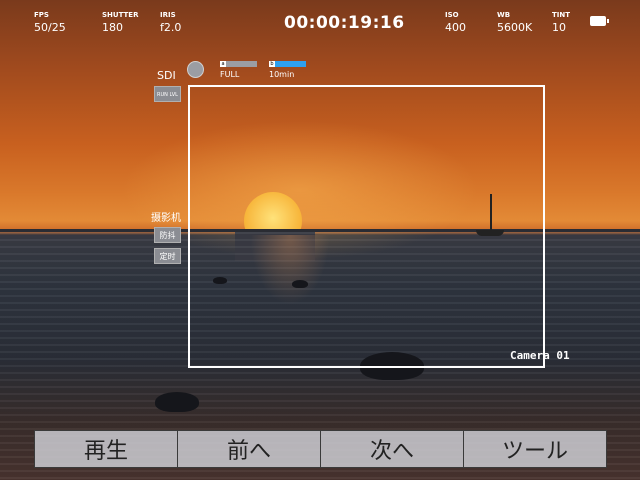 Image resolution: width=640 pixels, height=480 pixels. Describe the element at coordinates (392, 449) in the screenshot. I see `next-button: 次へ` at that location.